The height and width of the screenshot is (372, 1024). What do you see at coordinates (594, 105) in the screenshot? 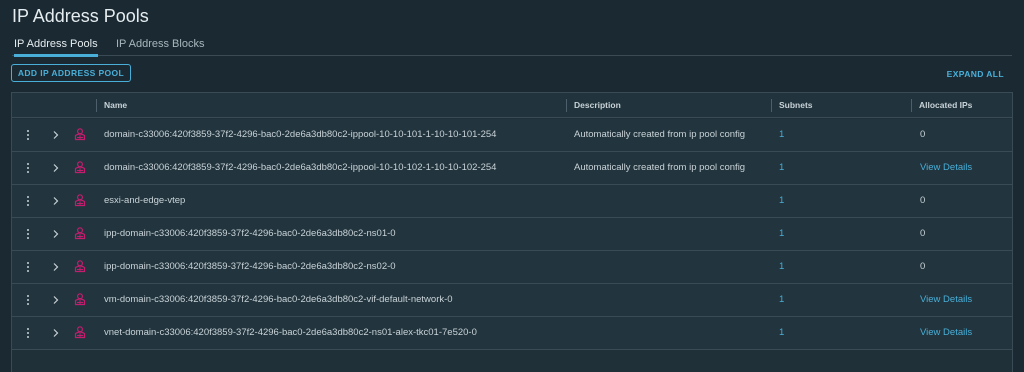
I see `column-header-description: Description` at bounding box center [594, 105].